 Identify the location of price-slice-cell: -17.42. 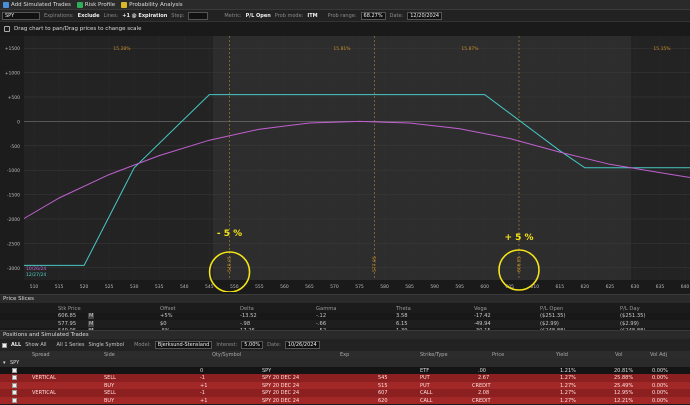
(482, 316).